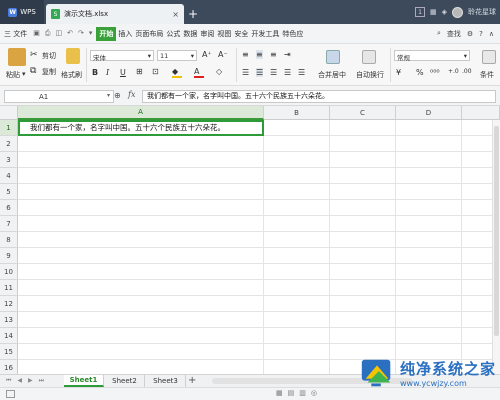 The image size is (500, 400). Describe the element at coordinates (9, 320) in the screenshot. I see `row-header-13: 13` at that location.